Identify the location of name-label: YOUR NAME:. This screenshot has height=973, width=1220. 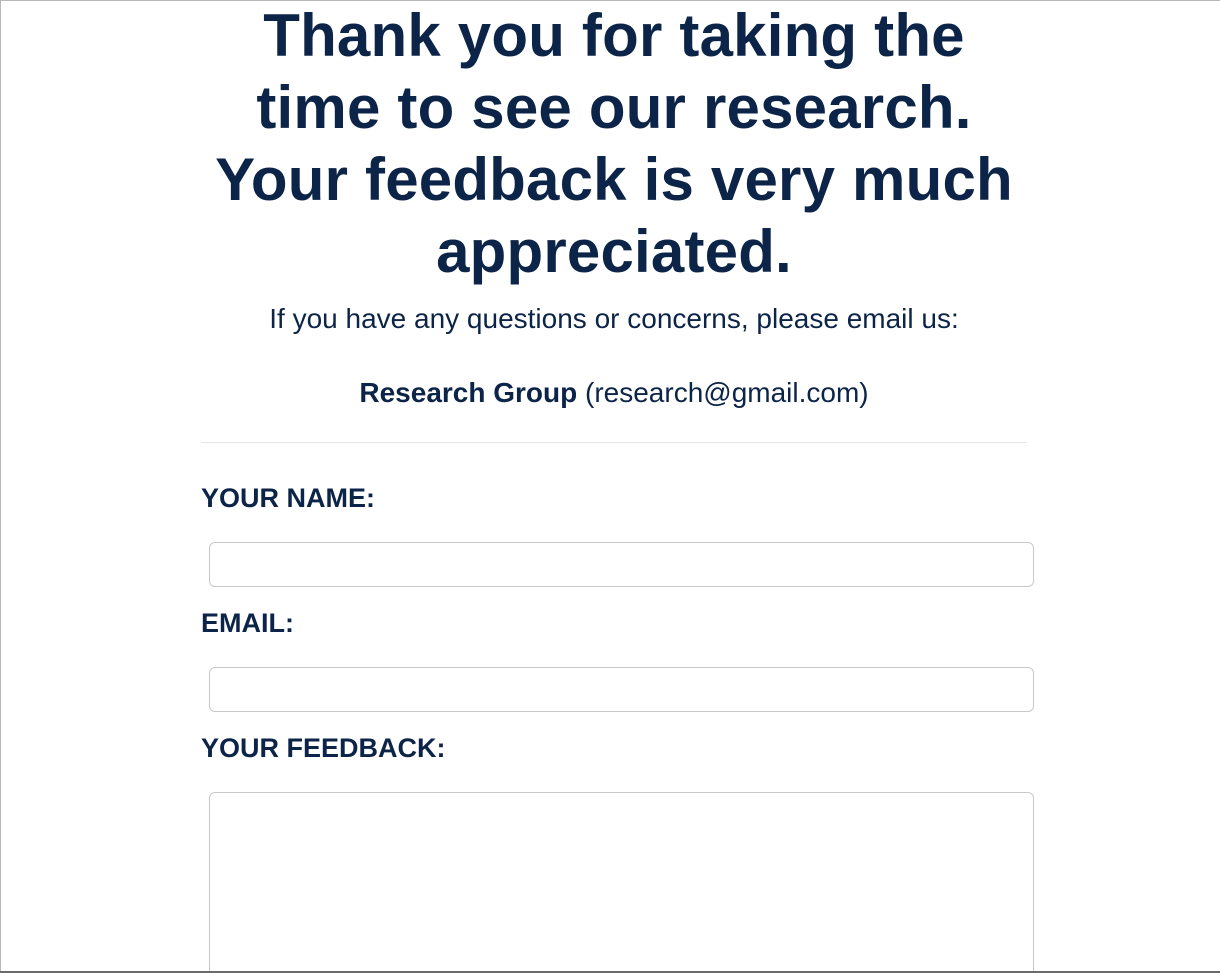
(288, 498).